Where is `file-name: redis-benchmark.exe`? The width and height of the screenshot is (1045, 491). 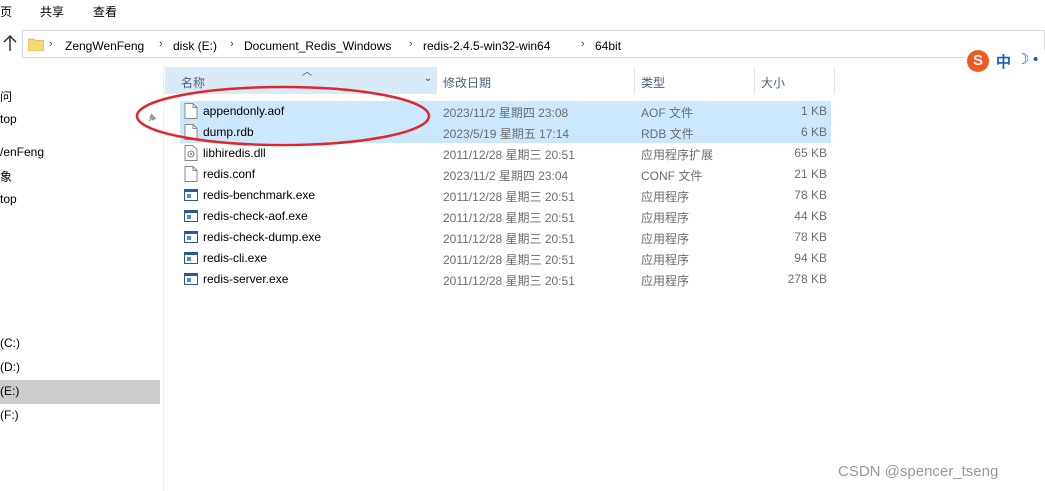 file-name: redis-benchmark.exe is located at coordinates (259, 195).